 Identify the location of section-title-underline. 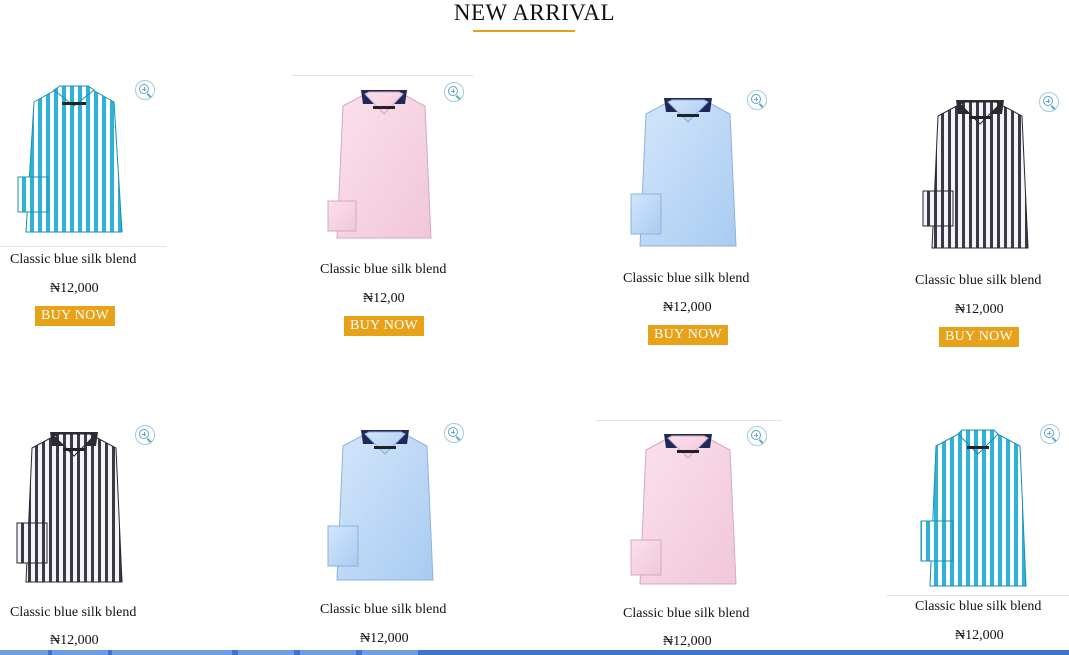
(524, 31).